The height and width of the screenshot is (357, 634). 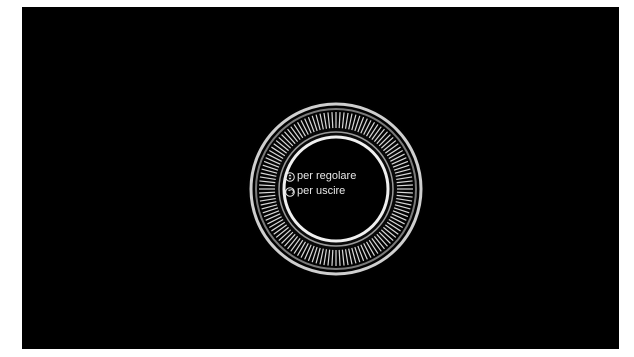 What do you see at coordinates (290, 176) in the screenshot?
I see `scroll-wheel-icon` at bounding box center [290, 176].